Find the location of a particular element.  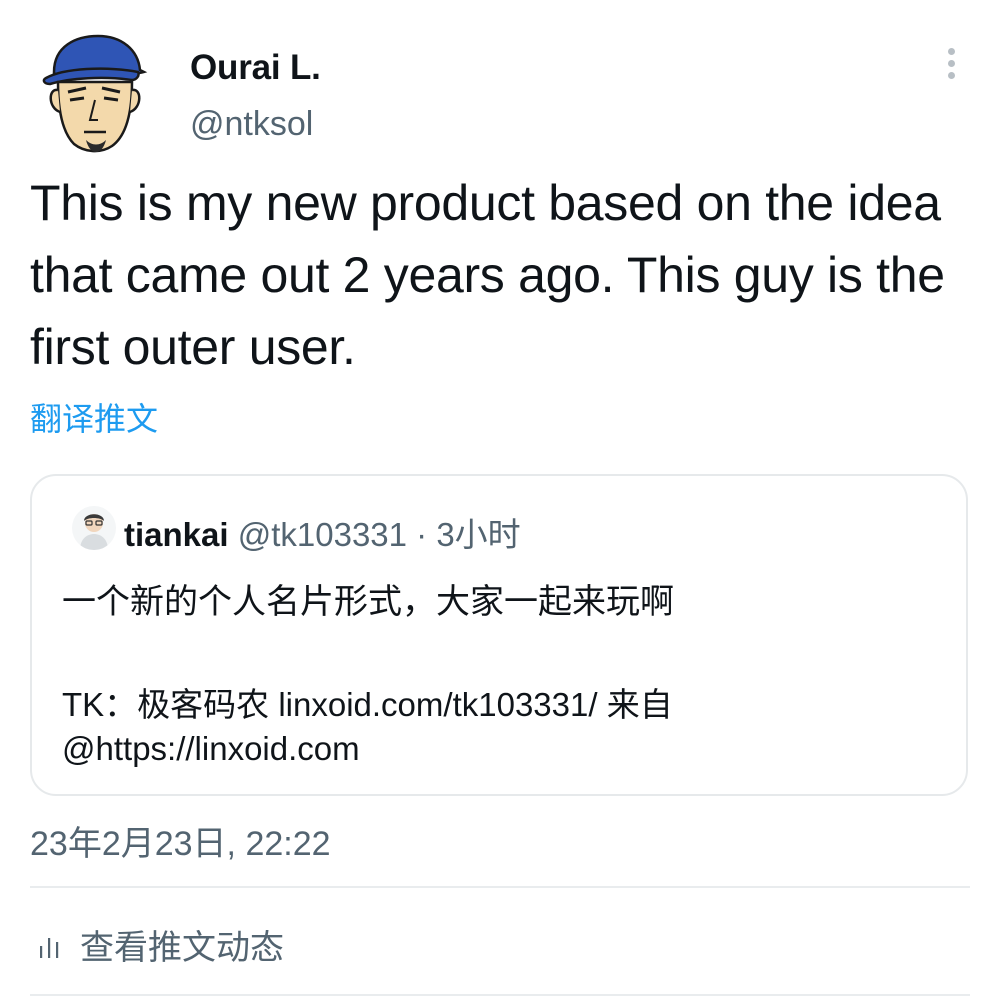

author-avatar is located at coordinates (96, 94).